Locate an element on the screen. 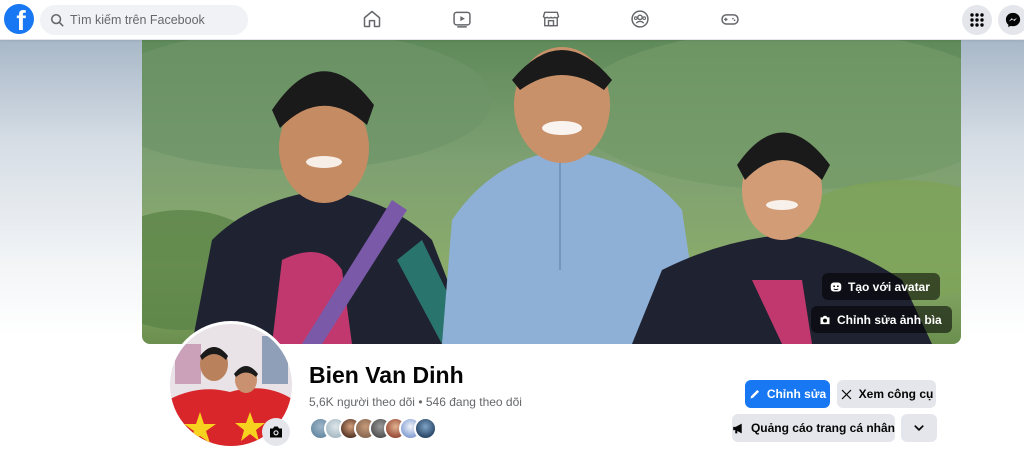 The width and height of the screenshot is (1024, 452). facebook-logo-letter: f is located at coordinates (21, 20).